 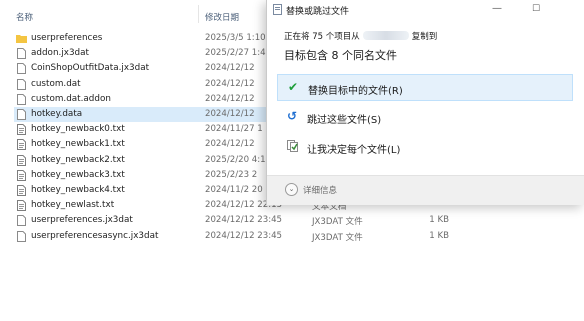 I want to click on progress-suffix: 复制到, so click(x=424, y=37).